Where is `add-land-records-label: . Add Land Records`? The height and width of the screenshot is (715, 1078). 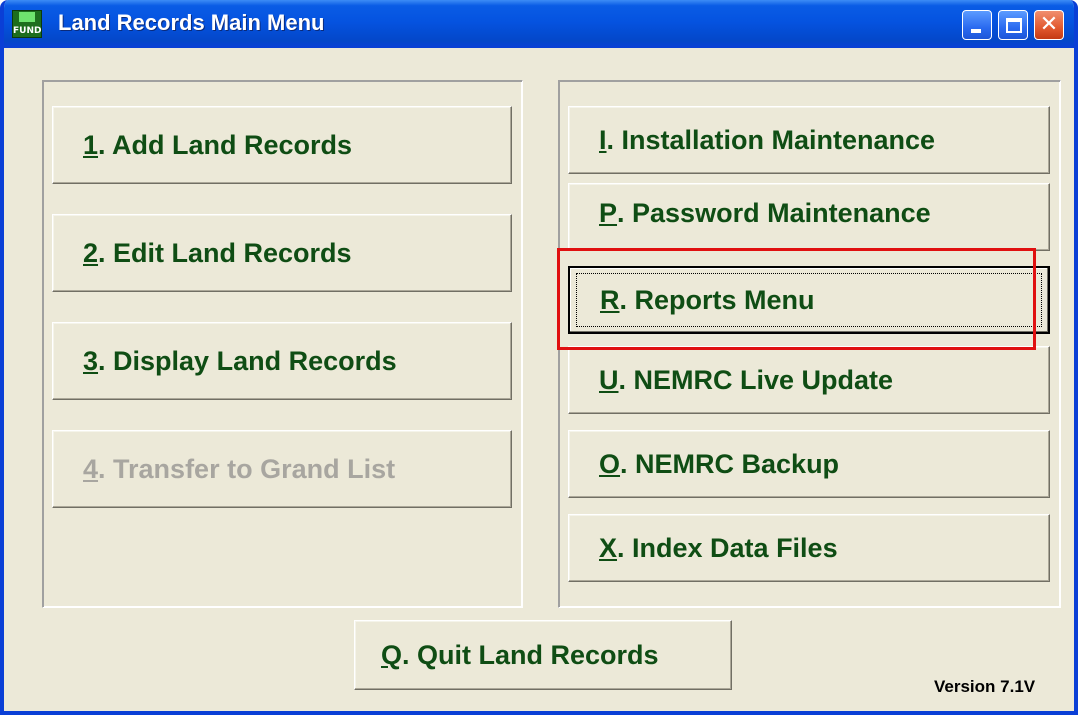
add-land-records-label: . Add Land Records is located at coordinates (225, 144).